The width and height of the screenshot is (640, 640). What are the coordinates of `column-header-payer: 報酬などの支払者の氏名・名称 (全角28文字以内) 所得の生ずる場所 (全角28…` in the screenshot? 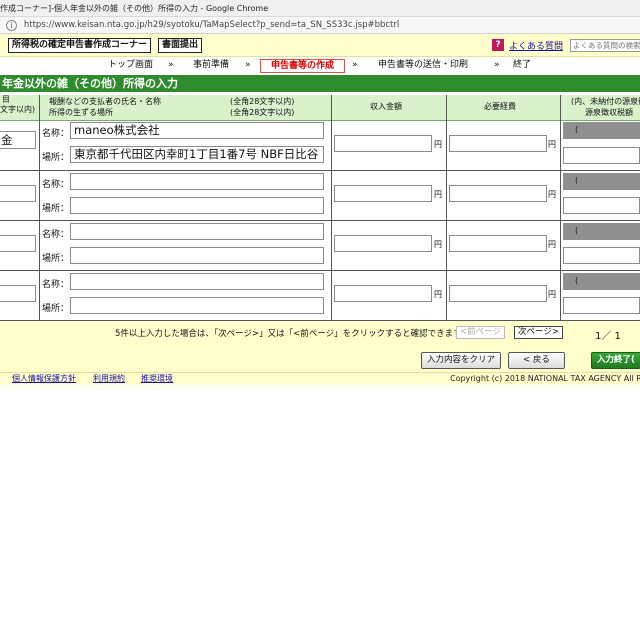 It's located at (186, 108).